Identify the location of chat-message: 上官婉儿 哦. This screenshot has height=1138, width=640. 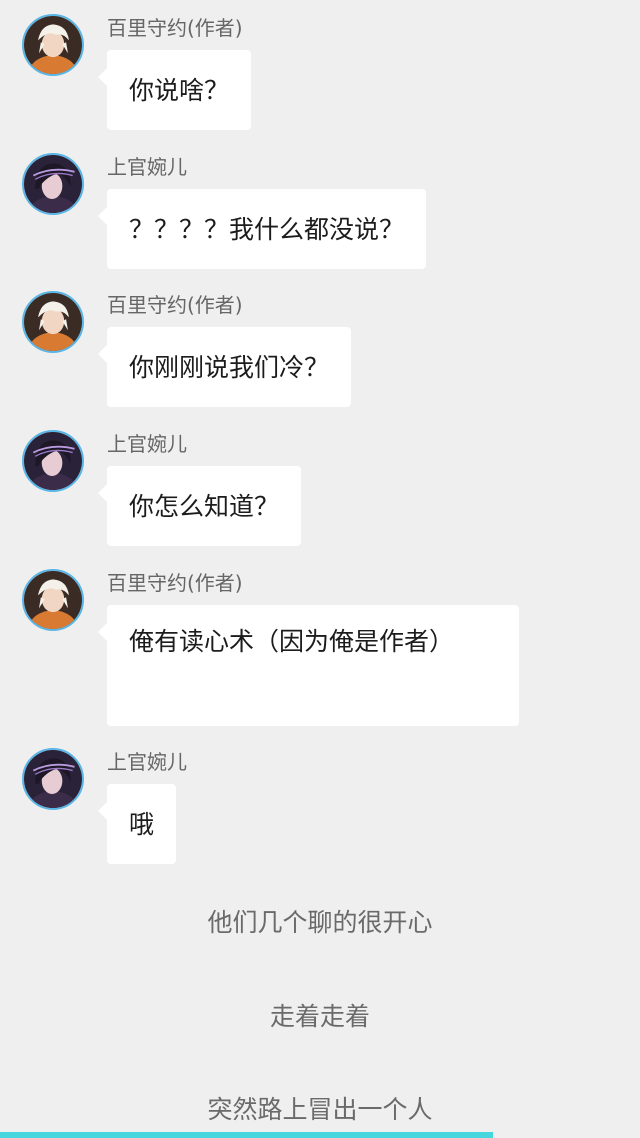
(320, 804).